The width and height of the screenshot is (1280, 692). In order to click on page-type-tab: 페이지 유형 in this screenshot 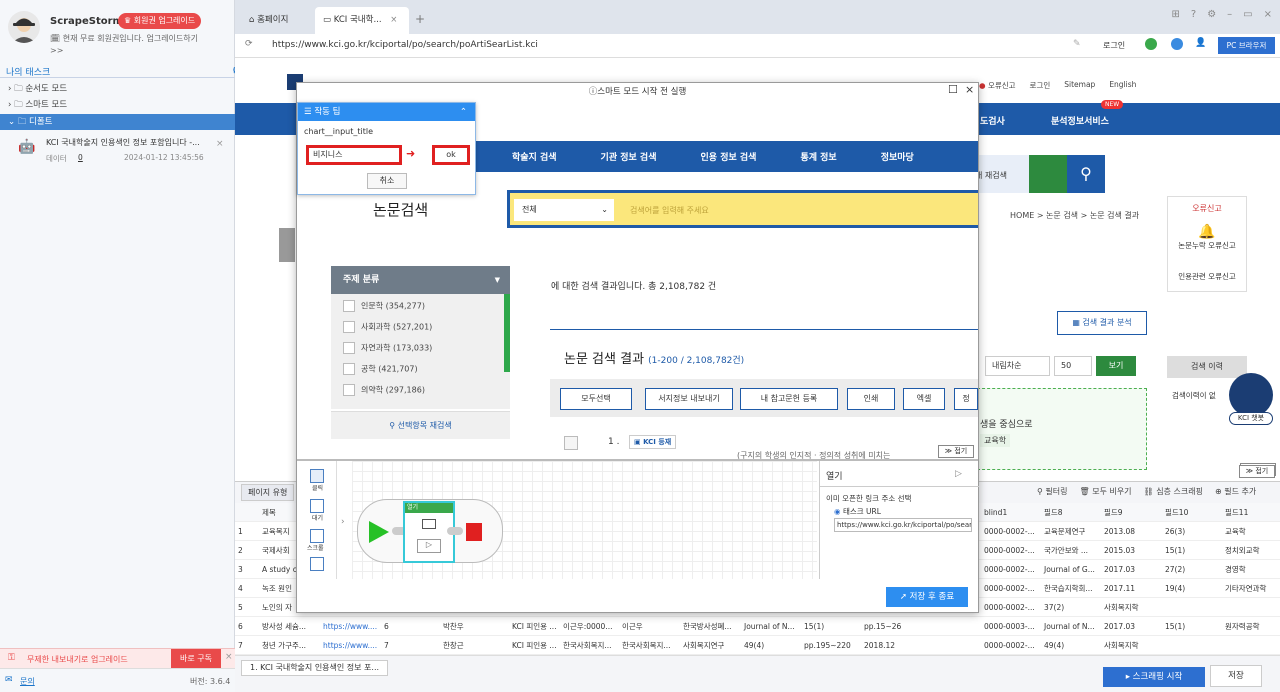, I will do `click(268, 492)`.